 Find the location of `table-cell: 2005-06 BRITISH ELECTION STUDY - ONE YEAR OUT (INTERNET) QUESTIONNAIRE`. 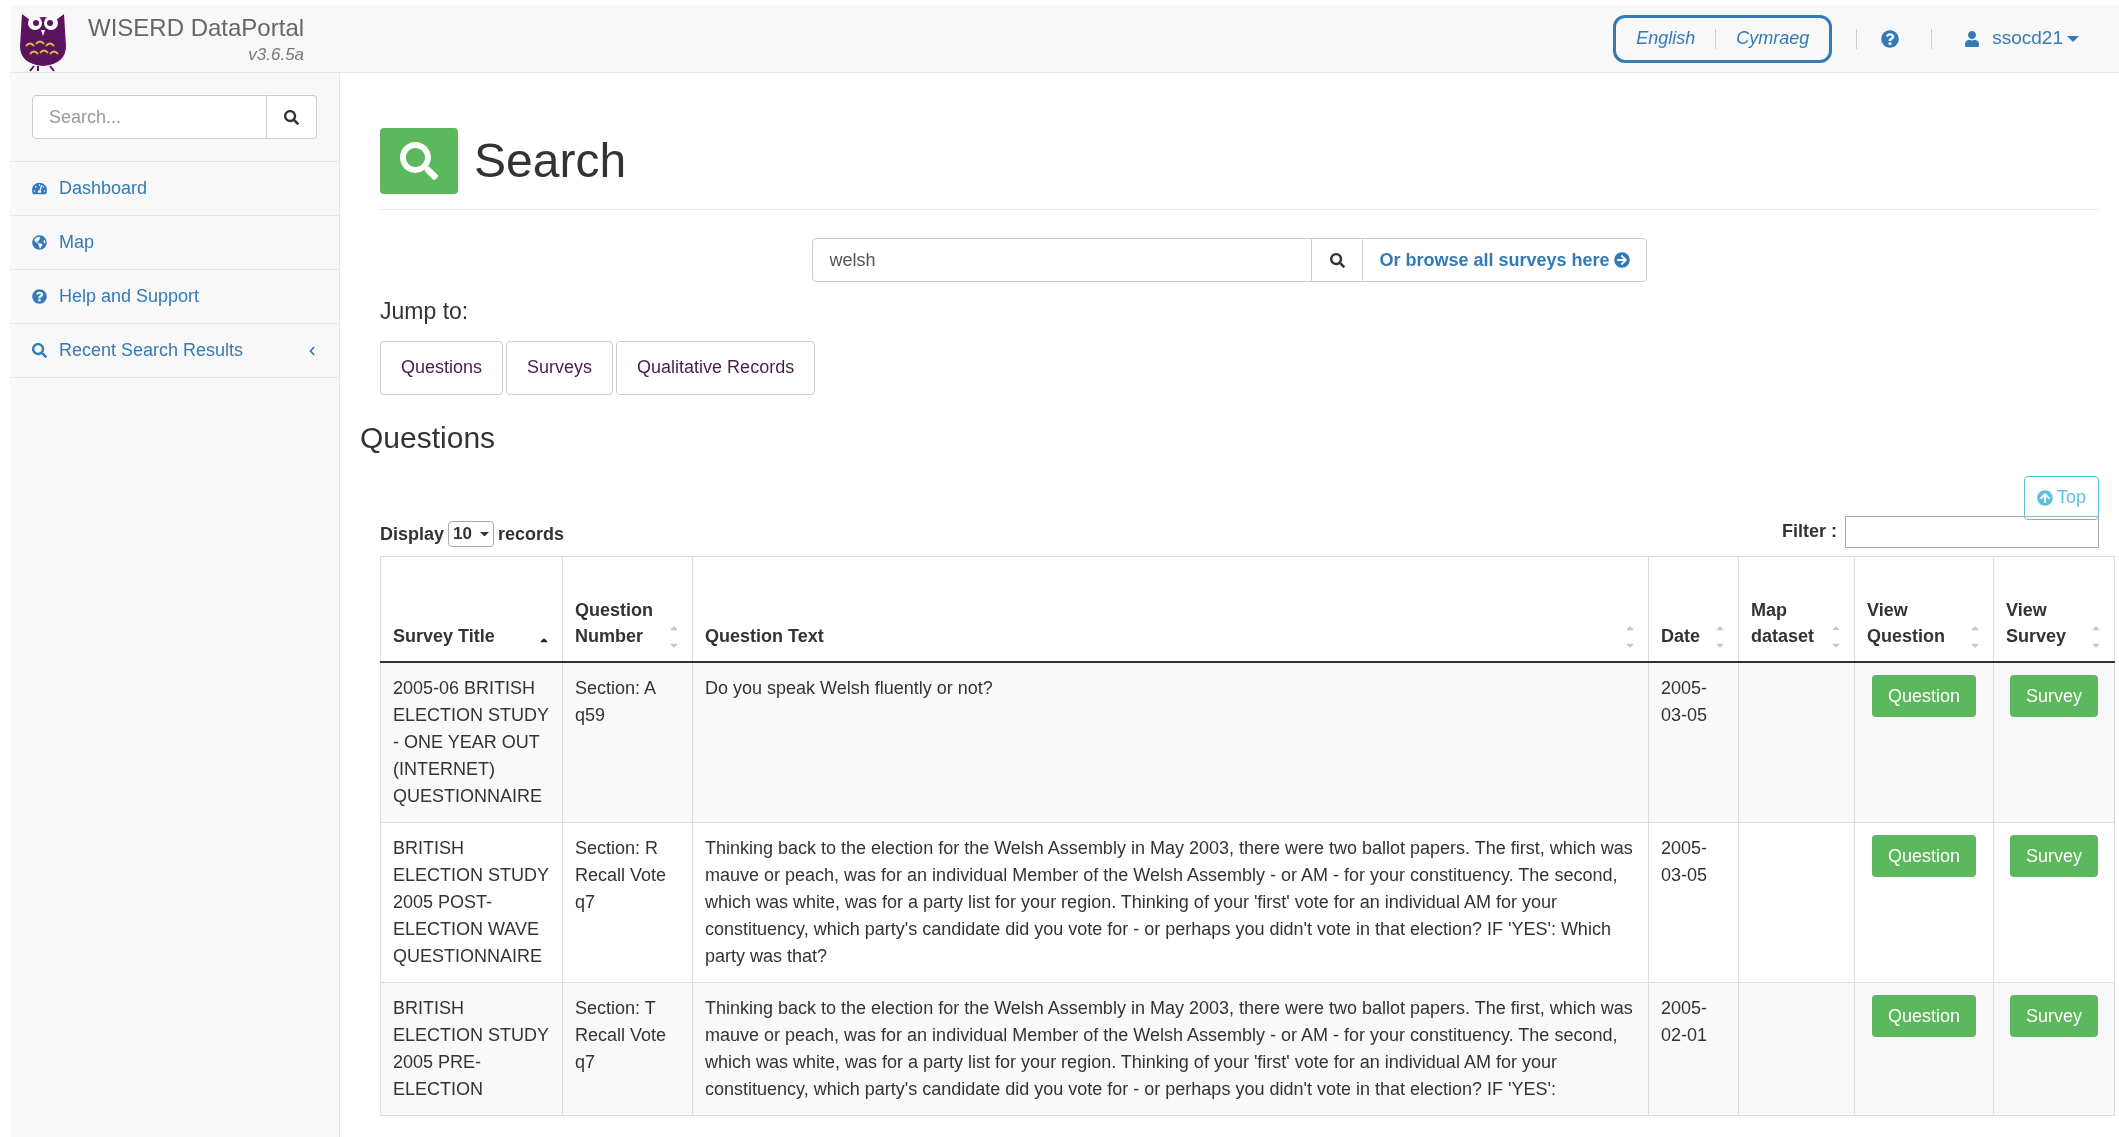

table-cell: 2005-06 BRITISH ELECTION STUDY - ONE YEAR OUT (INTERNET) QUESTIONNAIRE is located at coordinates (471, 742).